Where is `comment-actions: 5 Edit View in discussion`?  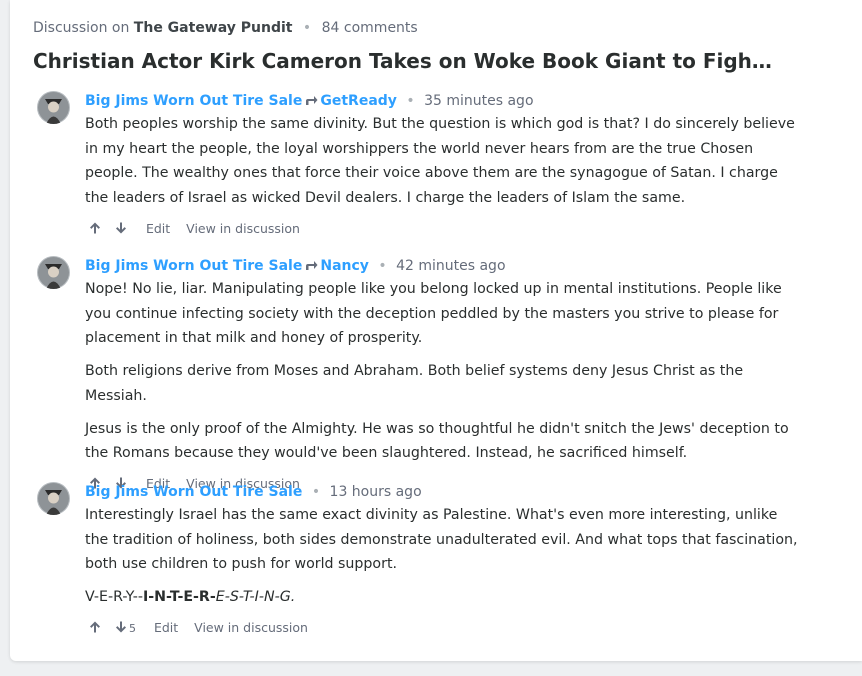
comment-actions: 5 Edit View in discussion is located at coordinates (445, 628).